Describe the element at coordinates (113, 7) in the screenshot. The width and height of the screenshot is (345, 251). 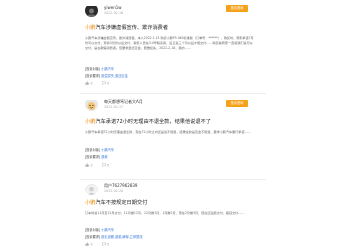
I see `username: yiwen1w` at that location.